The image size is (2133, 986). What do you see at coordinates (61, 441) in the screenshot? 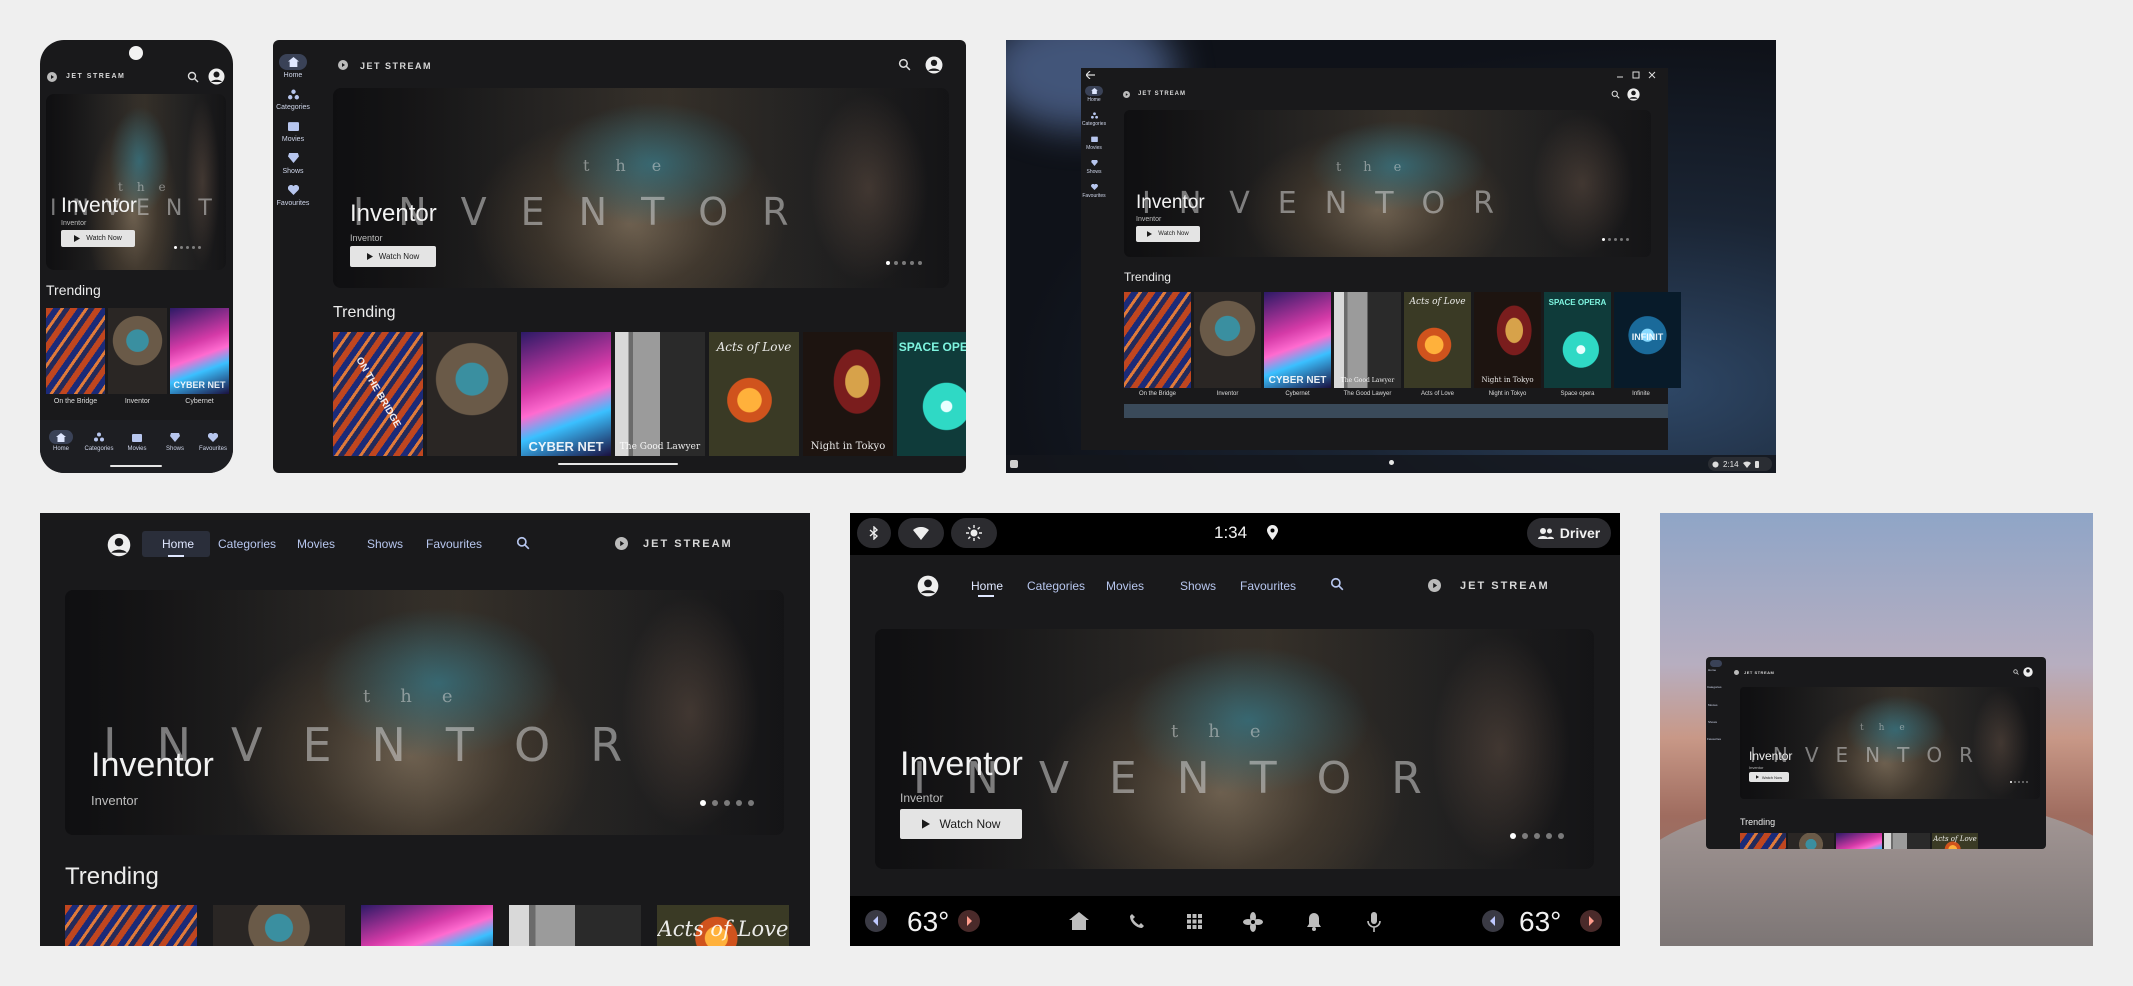
I see `bottom-nav-home: Home` at bounding box center [61, 441].